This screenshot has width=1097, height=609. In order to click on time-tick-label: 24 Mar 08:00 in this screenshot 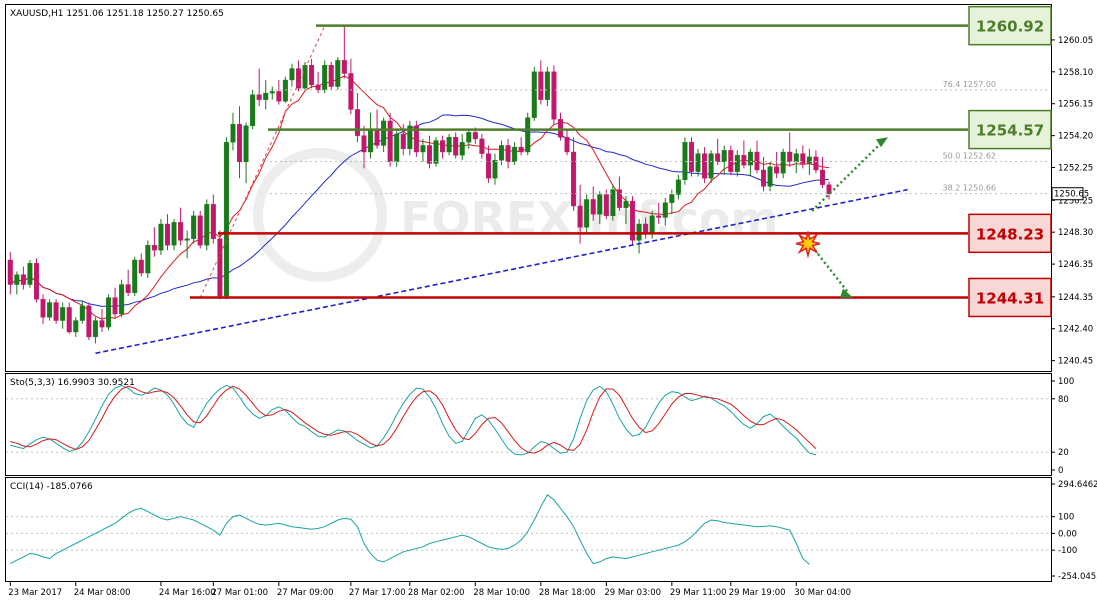, I will do `click(102, 593)`.